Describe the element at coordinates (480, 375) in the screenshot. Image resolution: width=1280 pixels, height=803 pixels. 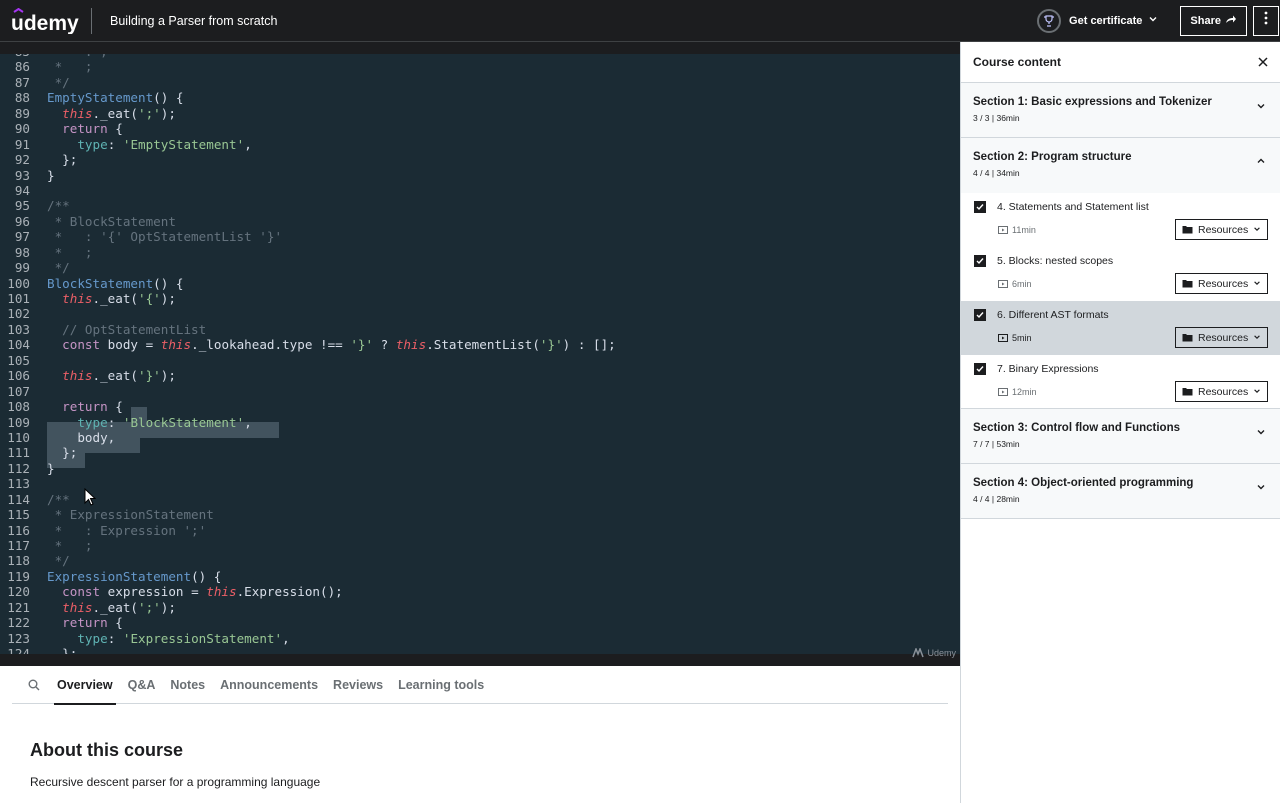
I see `code-line: 106 this._eat('}');` at that location.